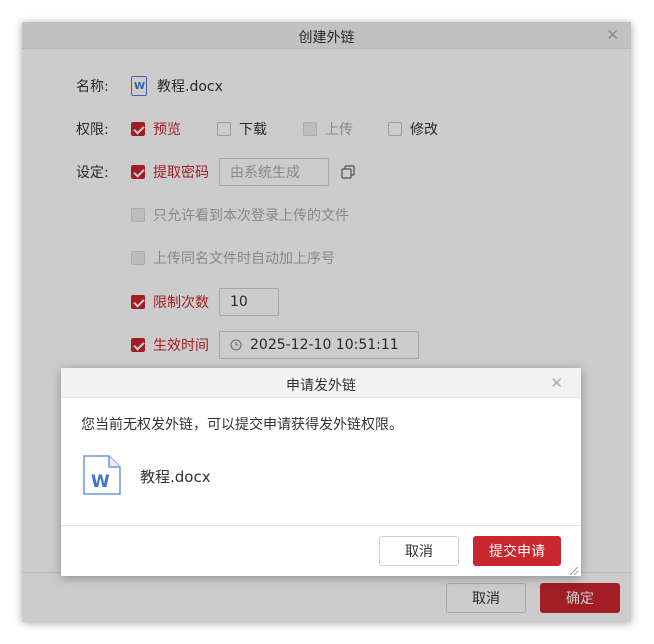  What do you see at coordinates (556, 383) in the screenshot?
I see `close-icon: ✕` at bounding box center [556, 383].